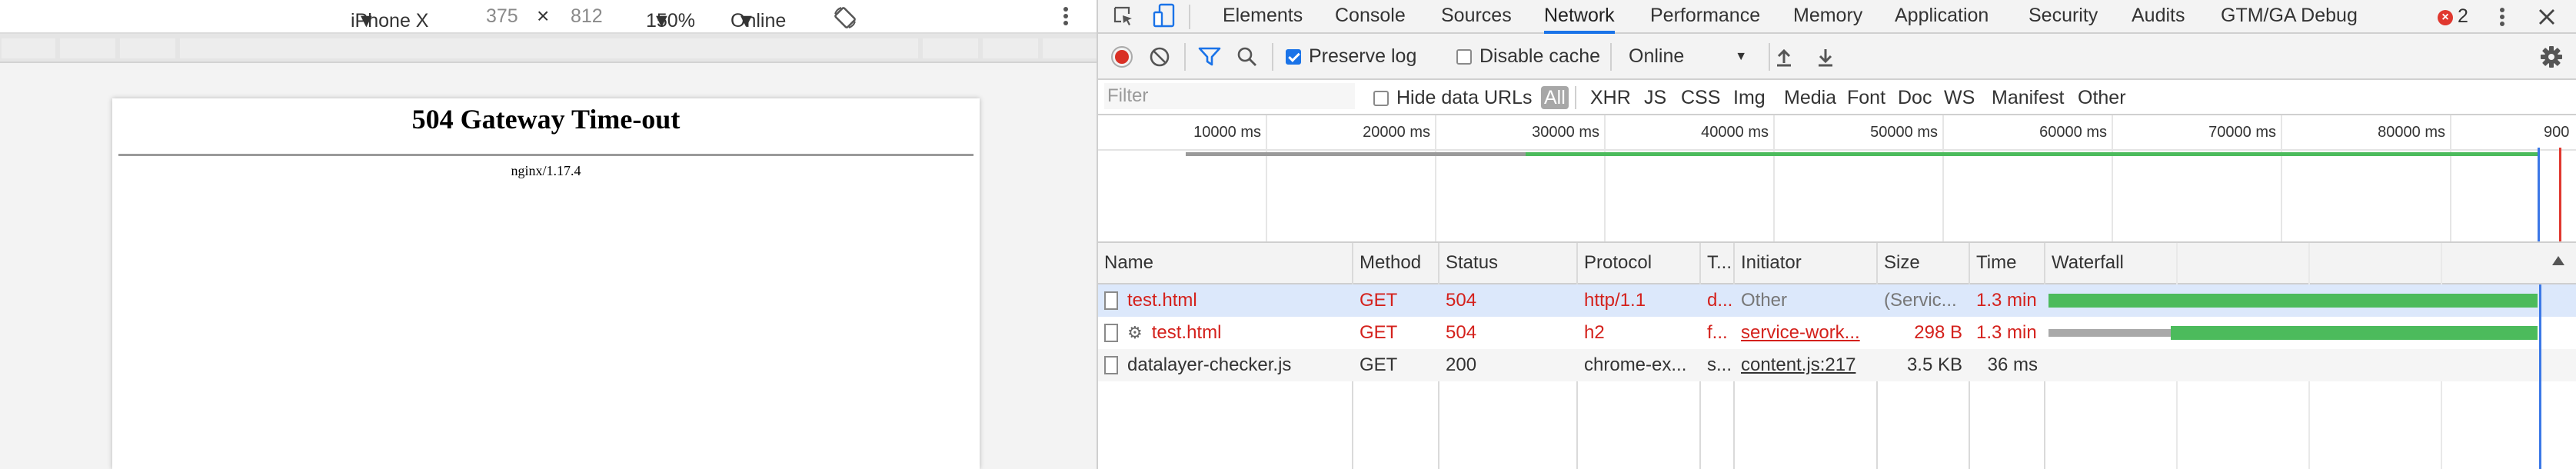  What do you see at coordinates (1837, 150) in the screenshot?
I see `overview-header-line` at bounding box center [1837, 150].